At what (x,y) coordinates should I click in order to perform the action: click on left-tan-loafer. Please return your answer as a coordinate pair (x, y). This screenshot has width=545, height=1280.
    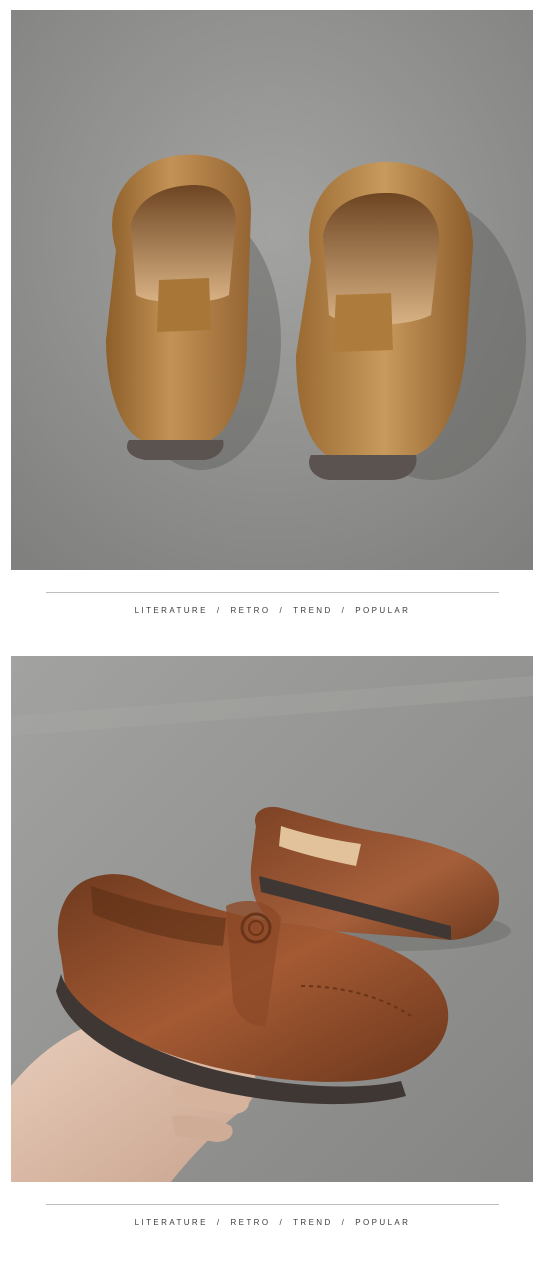
    Looking at the image, I should click on (178, 307).